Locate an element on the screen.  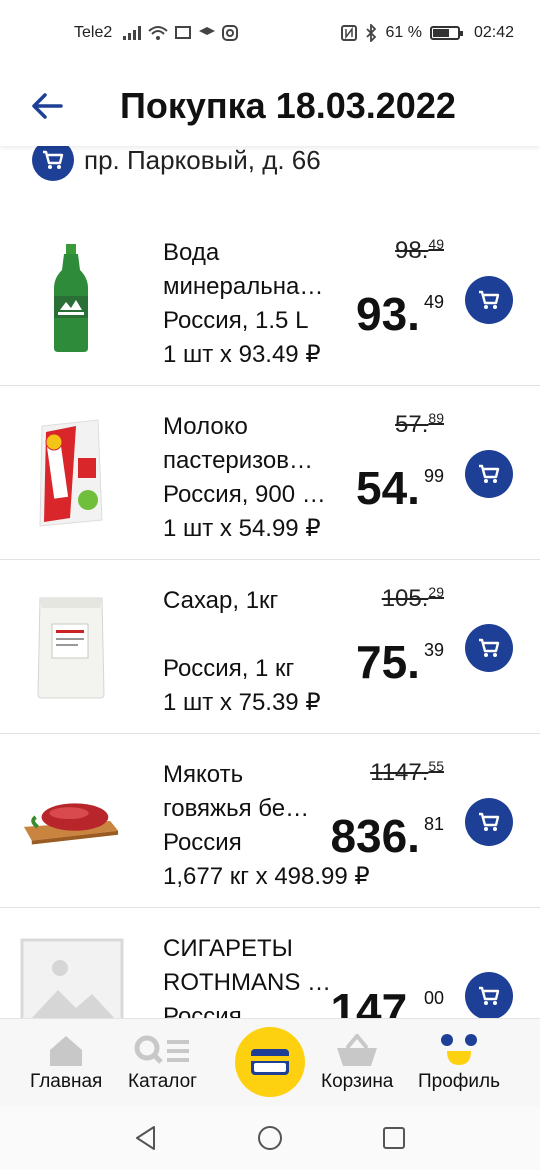
header: Покупка 18.03.2022 is located at coordinates (270, 106).